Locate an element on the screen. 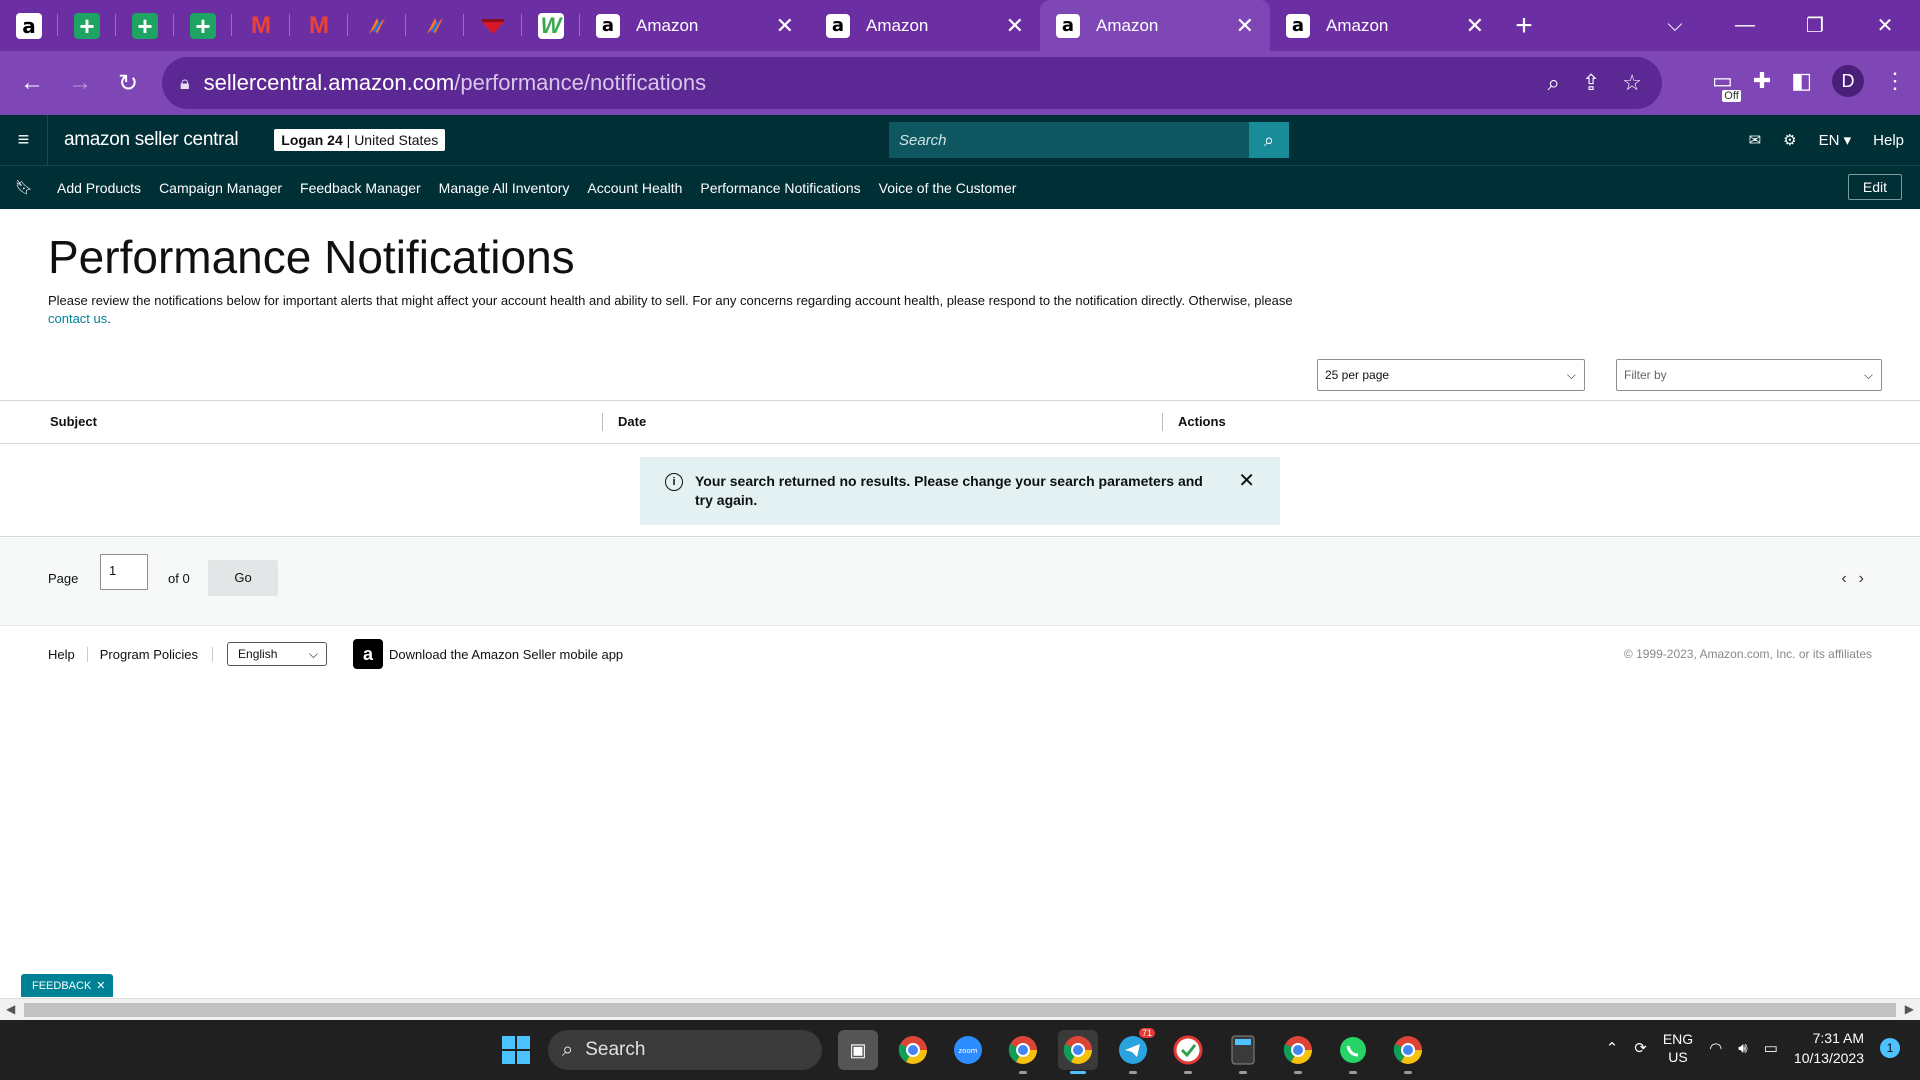 This screenshot has width=1920, height=1080. column-actions: Actions is located at coordinates (1202, 421).